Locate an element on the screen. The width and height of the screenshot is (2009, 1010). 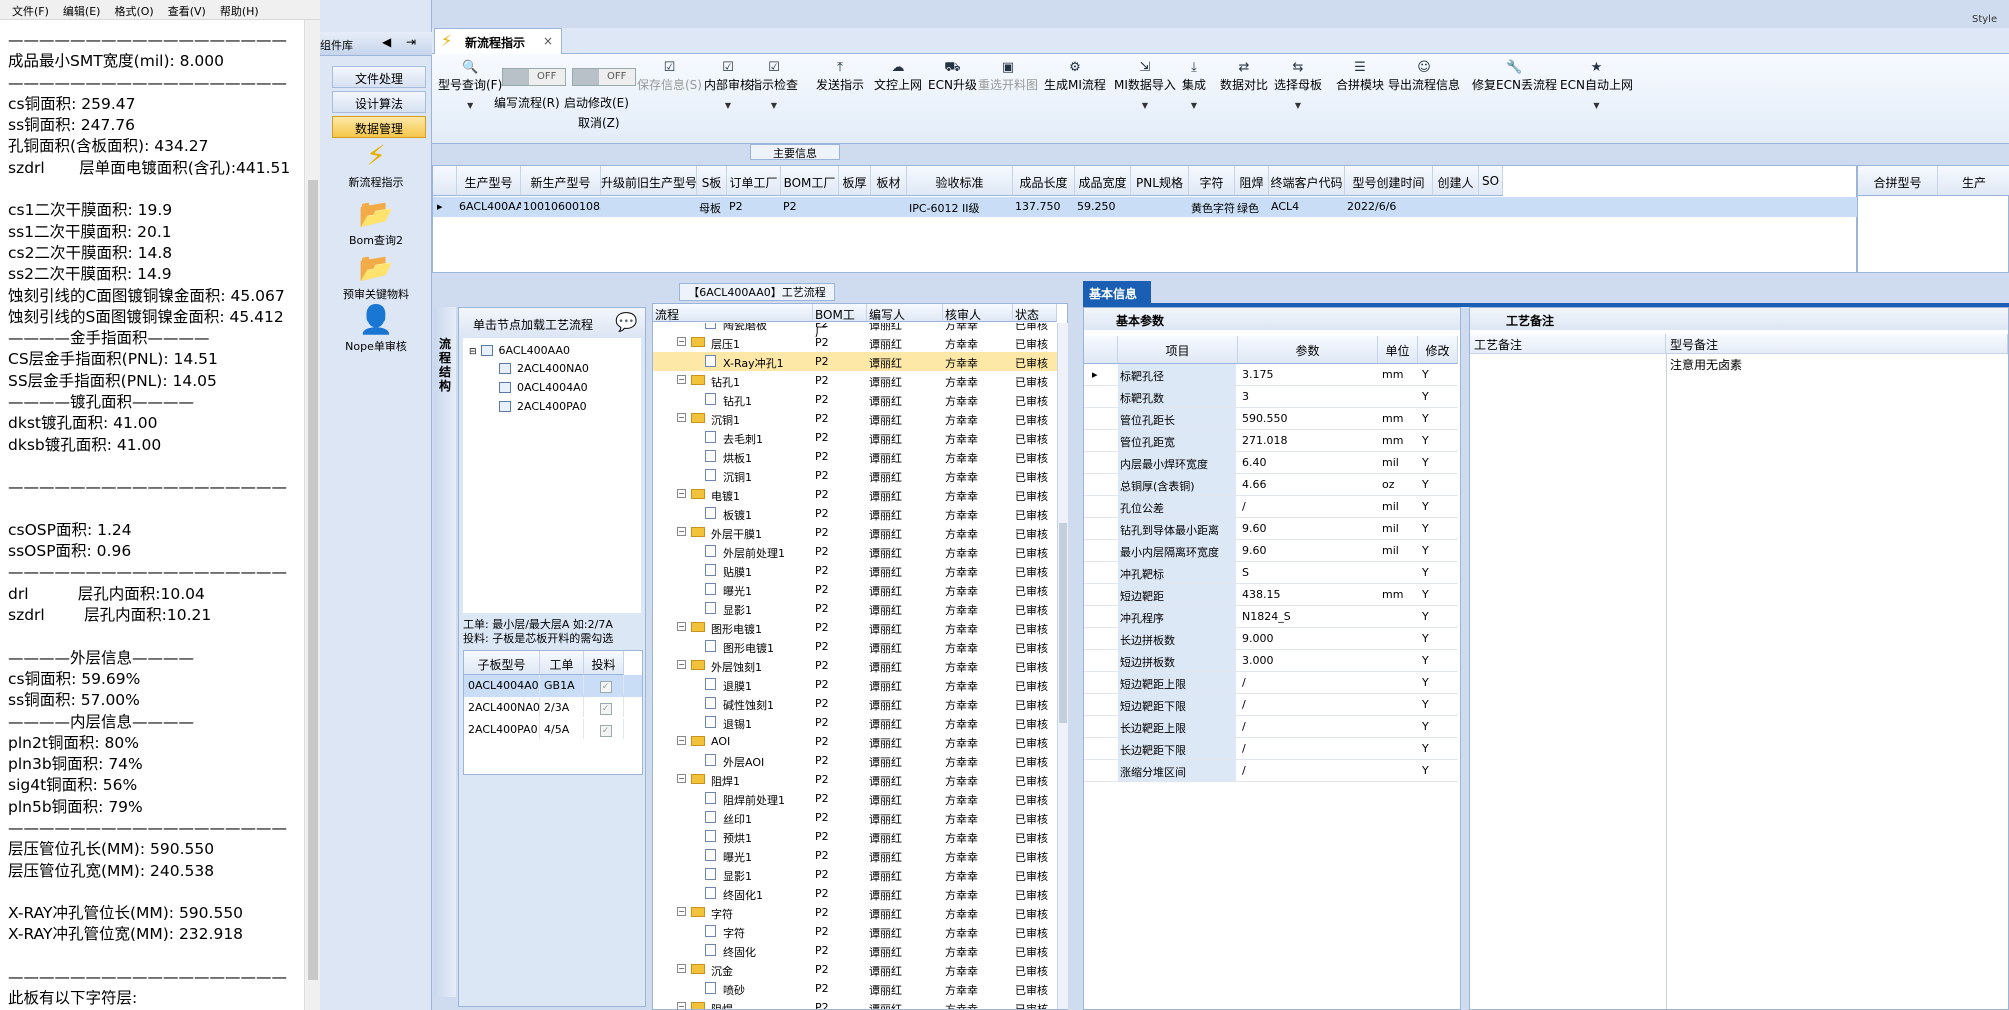
toolbar-button-6: ⤒ 发送指示 is located at coordinates (840, 76).